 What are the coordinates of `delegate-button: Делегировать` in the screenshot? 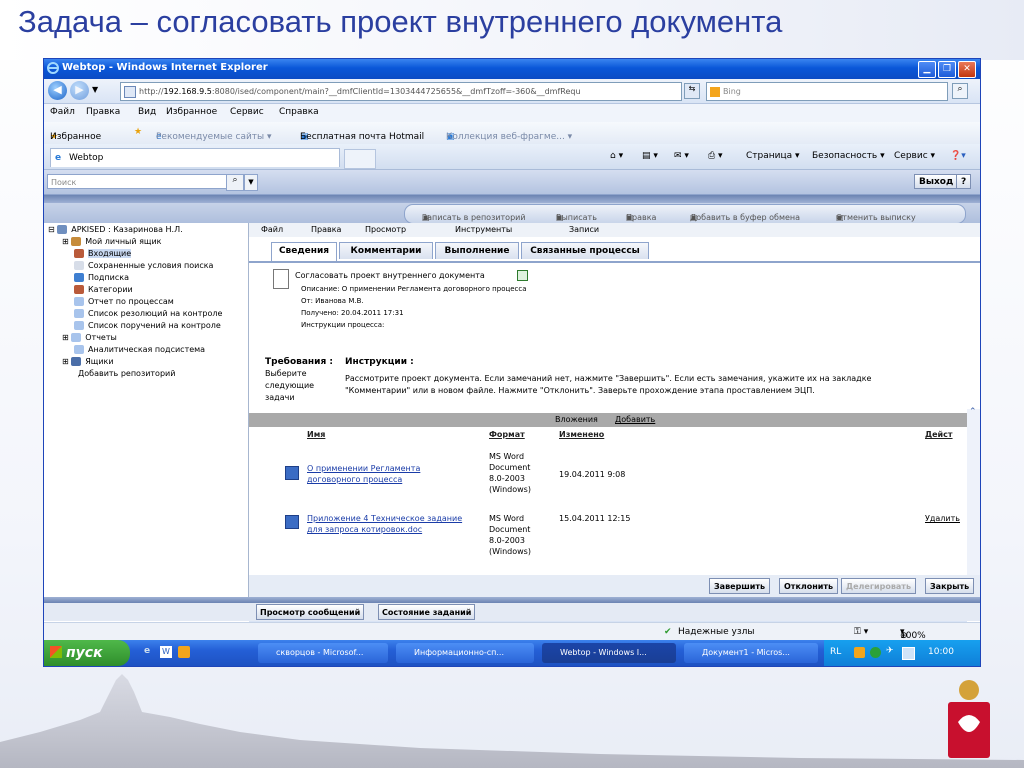 It's located at (878, 586).